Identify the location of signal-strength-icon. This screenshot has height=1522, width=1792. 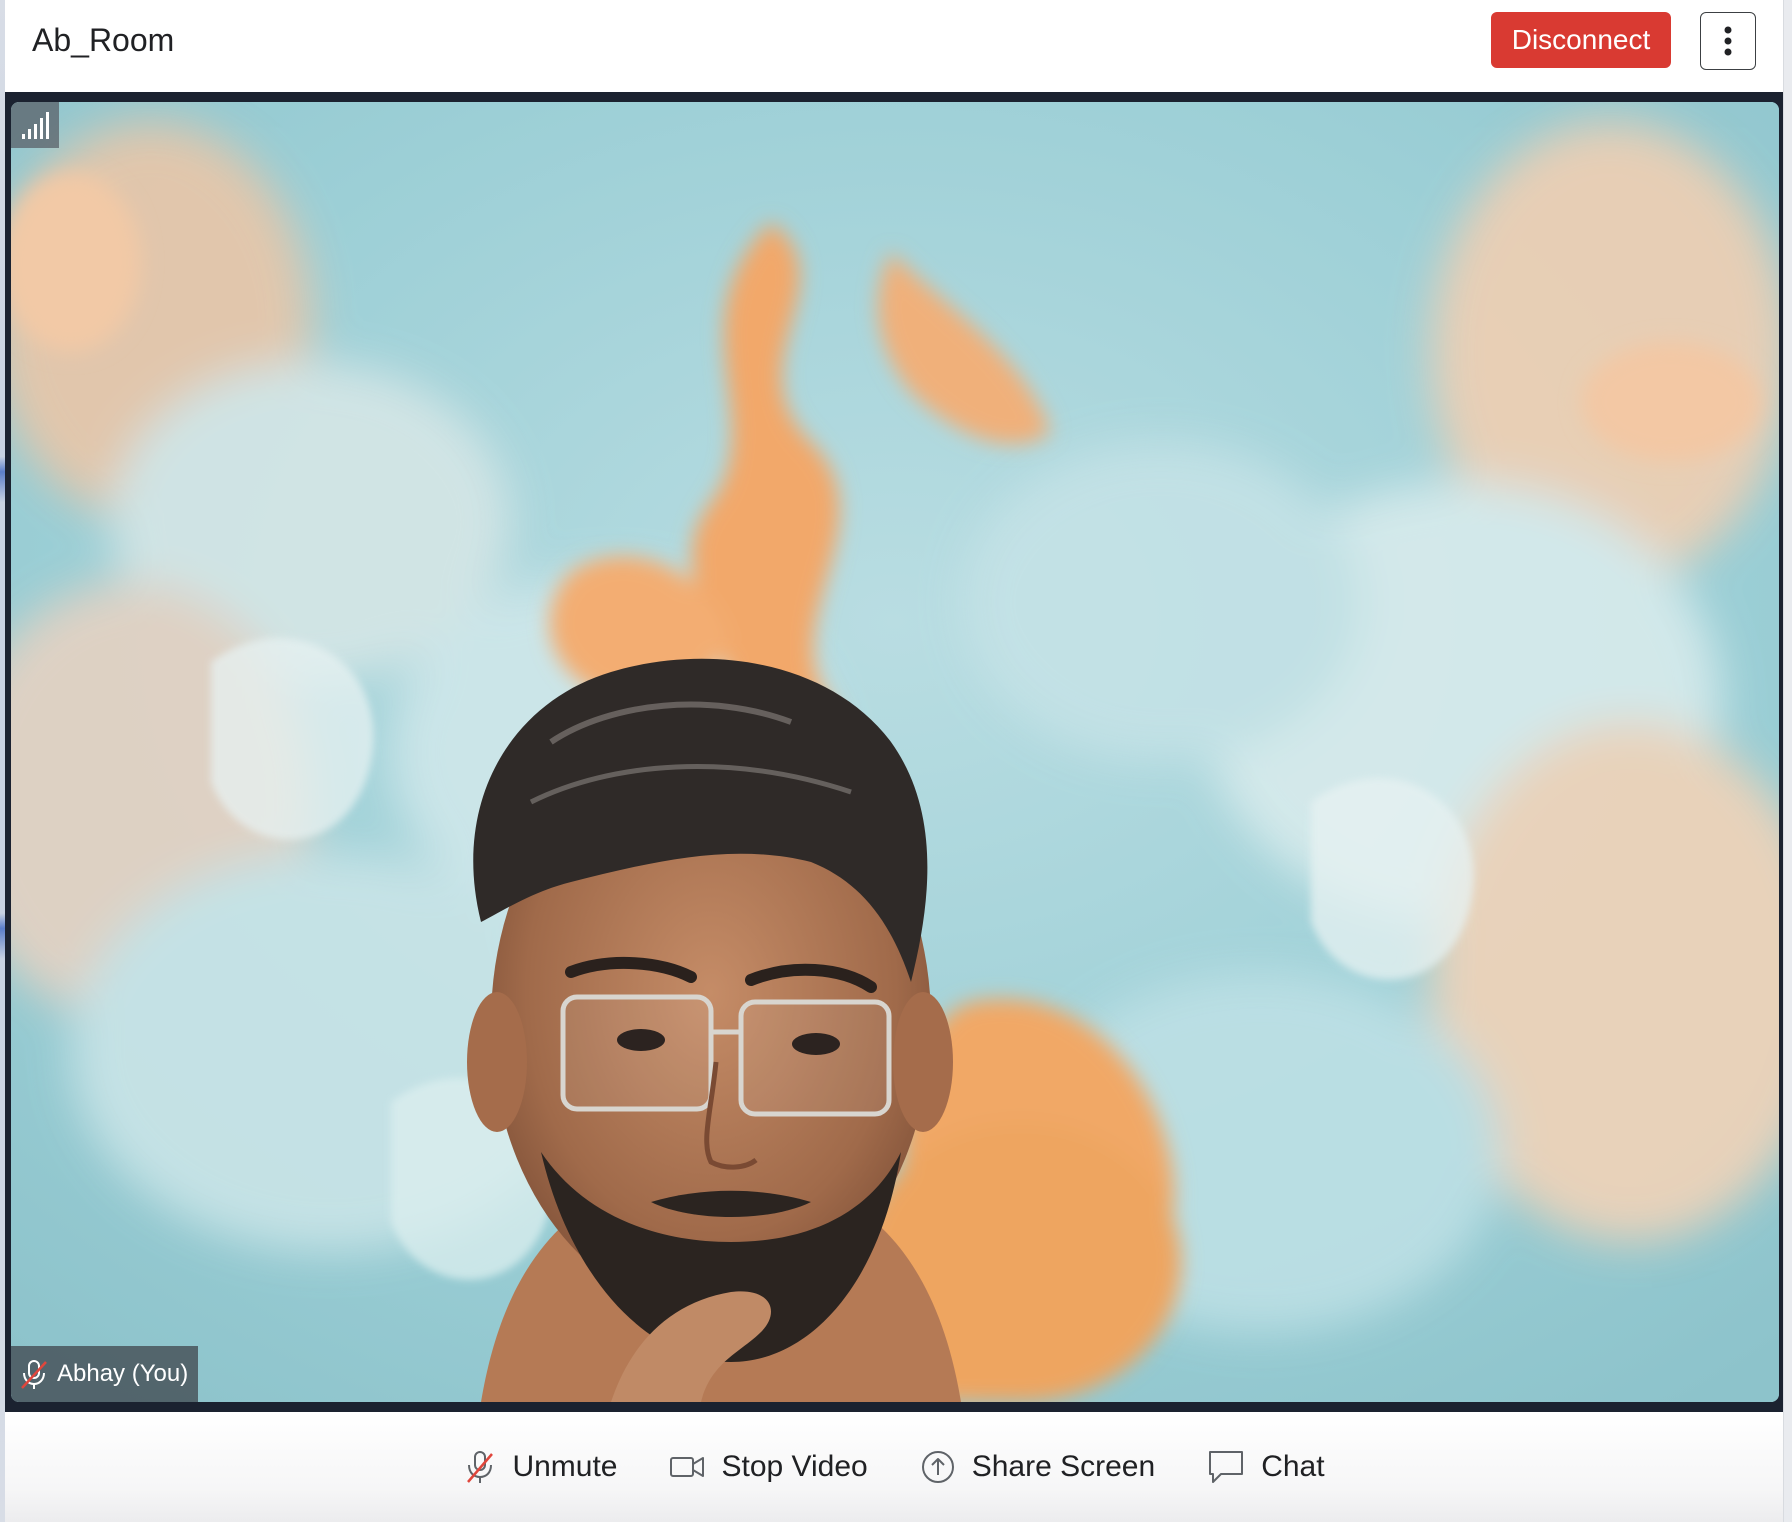
(35, 125).